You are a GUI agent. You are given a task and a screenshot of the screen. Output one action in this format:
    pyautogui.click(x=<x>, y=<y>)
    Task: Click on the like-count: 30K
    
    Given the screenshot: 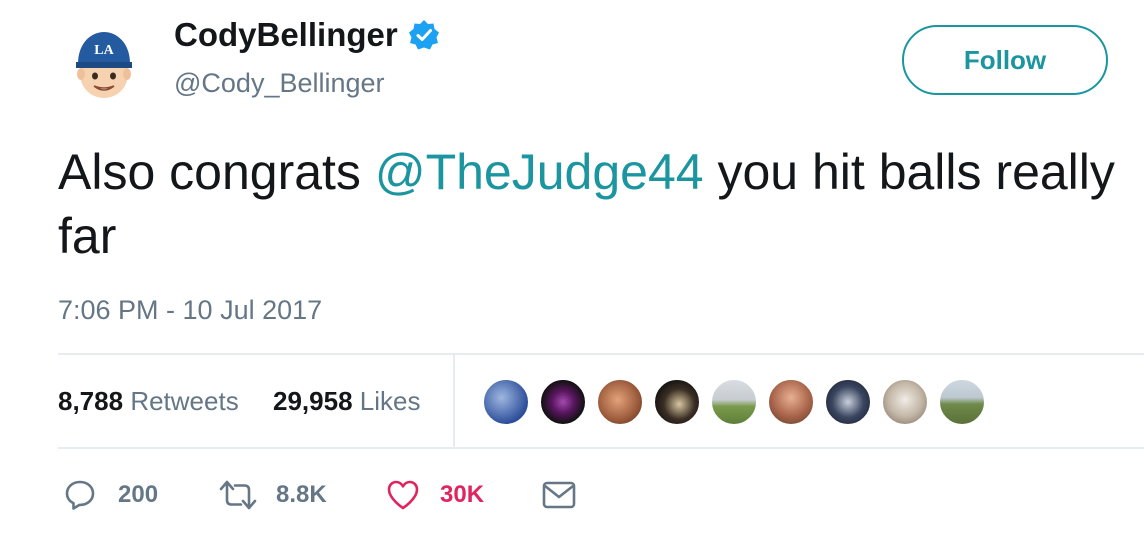 What is the action you would take?
    pyautogui.click(x=462, y=494)
    